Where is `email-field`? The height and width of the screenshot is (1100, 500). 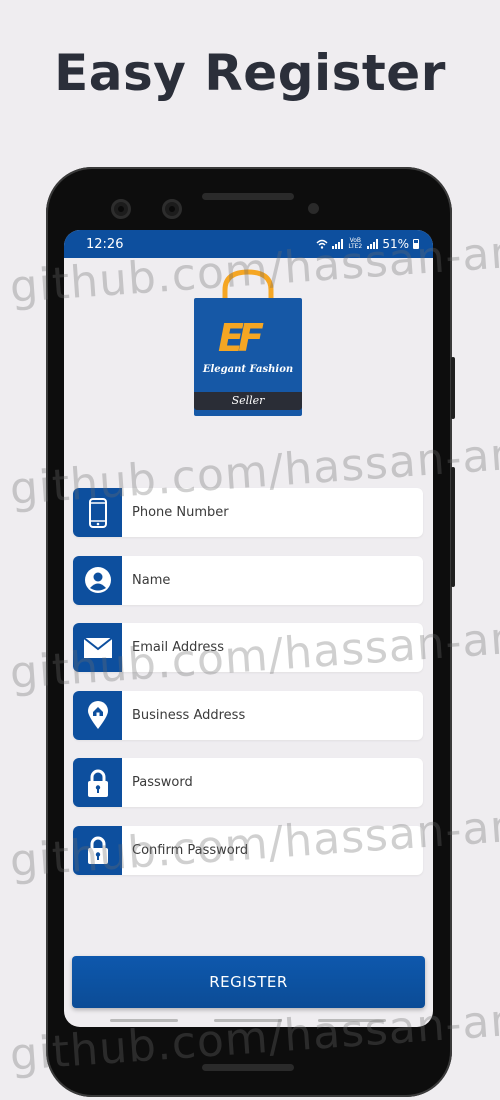 email-field is located at coordinates (248, 648).